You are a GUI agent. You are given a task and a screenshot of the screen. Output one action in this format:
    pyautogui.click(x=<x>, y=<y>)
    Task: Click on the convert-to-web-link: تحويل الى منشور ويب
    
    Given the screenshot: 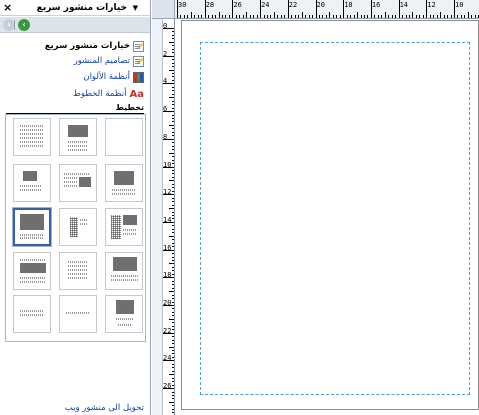 What is the action you would take?
    pyautogui.click(x=104, y=408)
    